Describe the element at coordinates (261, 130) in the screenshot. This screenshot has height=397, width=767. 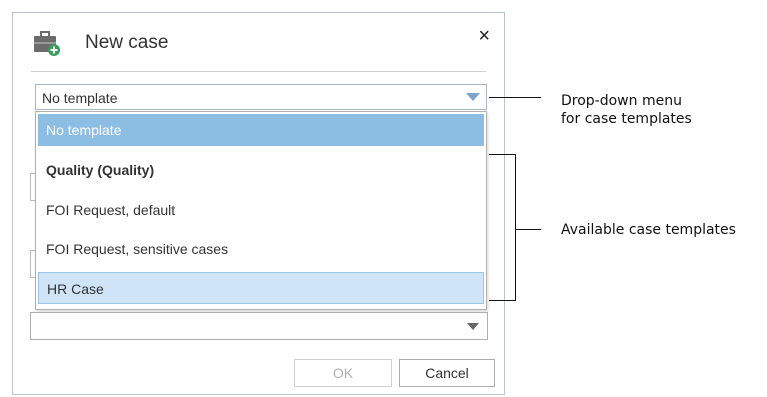
I see `template-option-no-template: No template` at that location.